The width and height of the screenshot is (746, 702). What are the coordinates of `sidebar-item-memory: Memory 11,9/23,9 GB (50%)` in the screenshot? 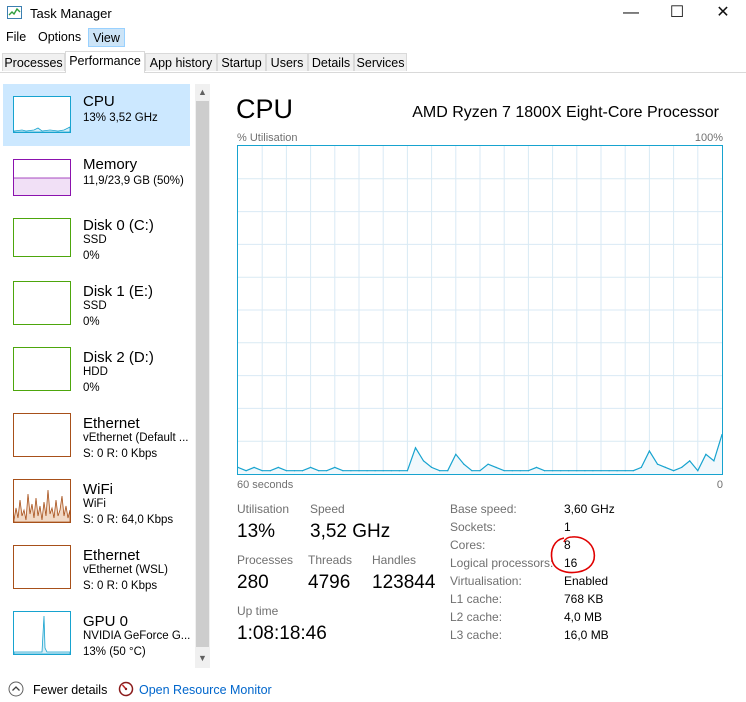 It's located at (96, 178).